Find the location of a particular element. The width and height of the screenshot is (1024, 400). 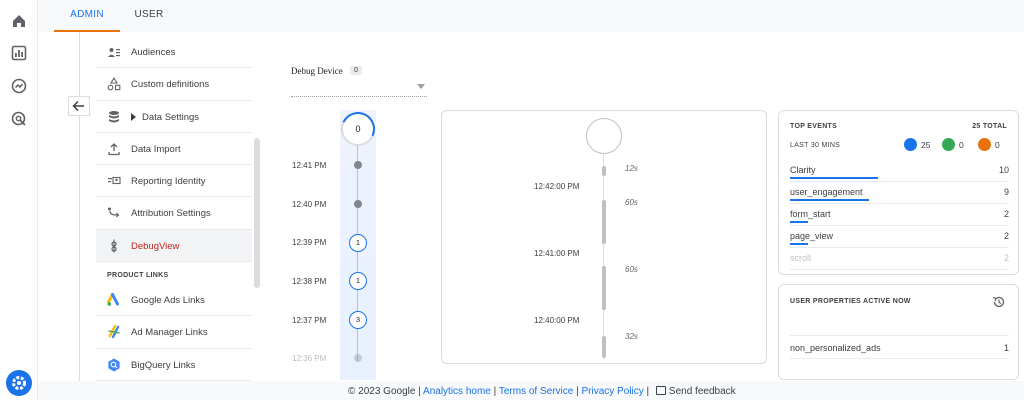

event-value: 2 is located at coordinates (1006, 236).